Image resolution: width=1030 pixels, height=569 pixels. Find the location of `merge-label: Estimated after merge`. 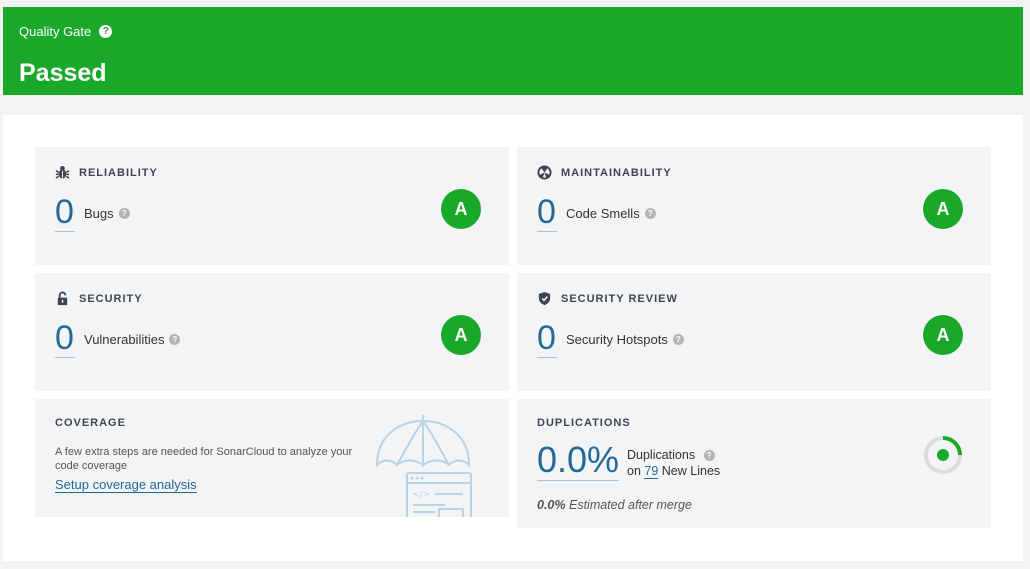

merge-label: Estimated after merge is located at coordinates (630, 505).